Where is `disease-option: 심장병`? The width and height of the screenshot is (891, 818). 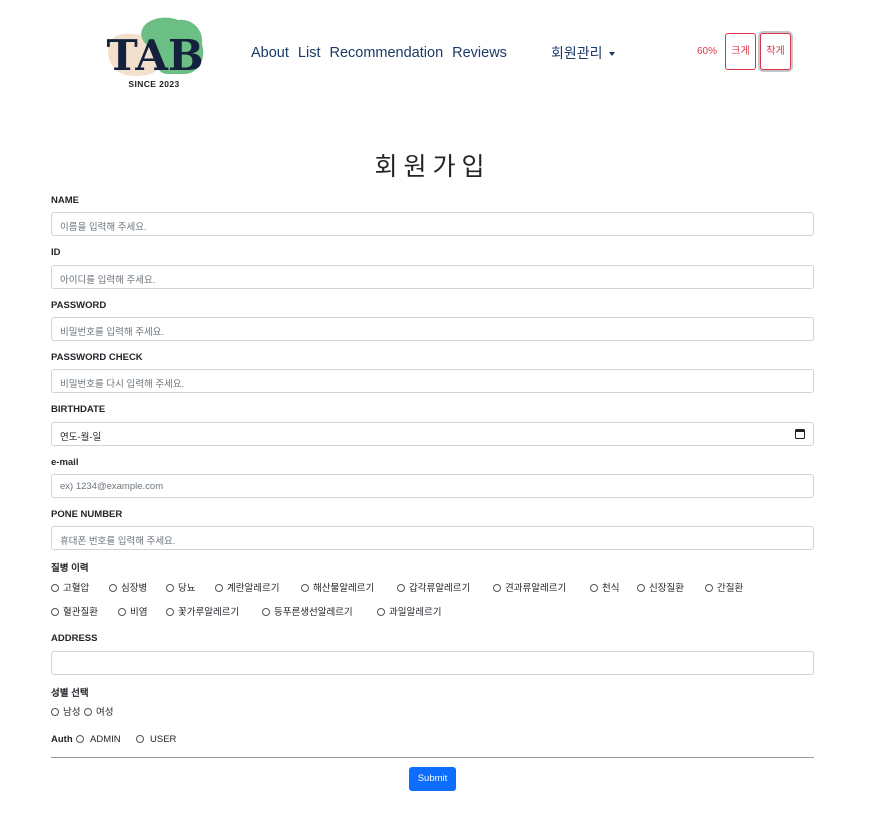 disease-option: 심장병 is located at coordinates (128, 587).